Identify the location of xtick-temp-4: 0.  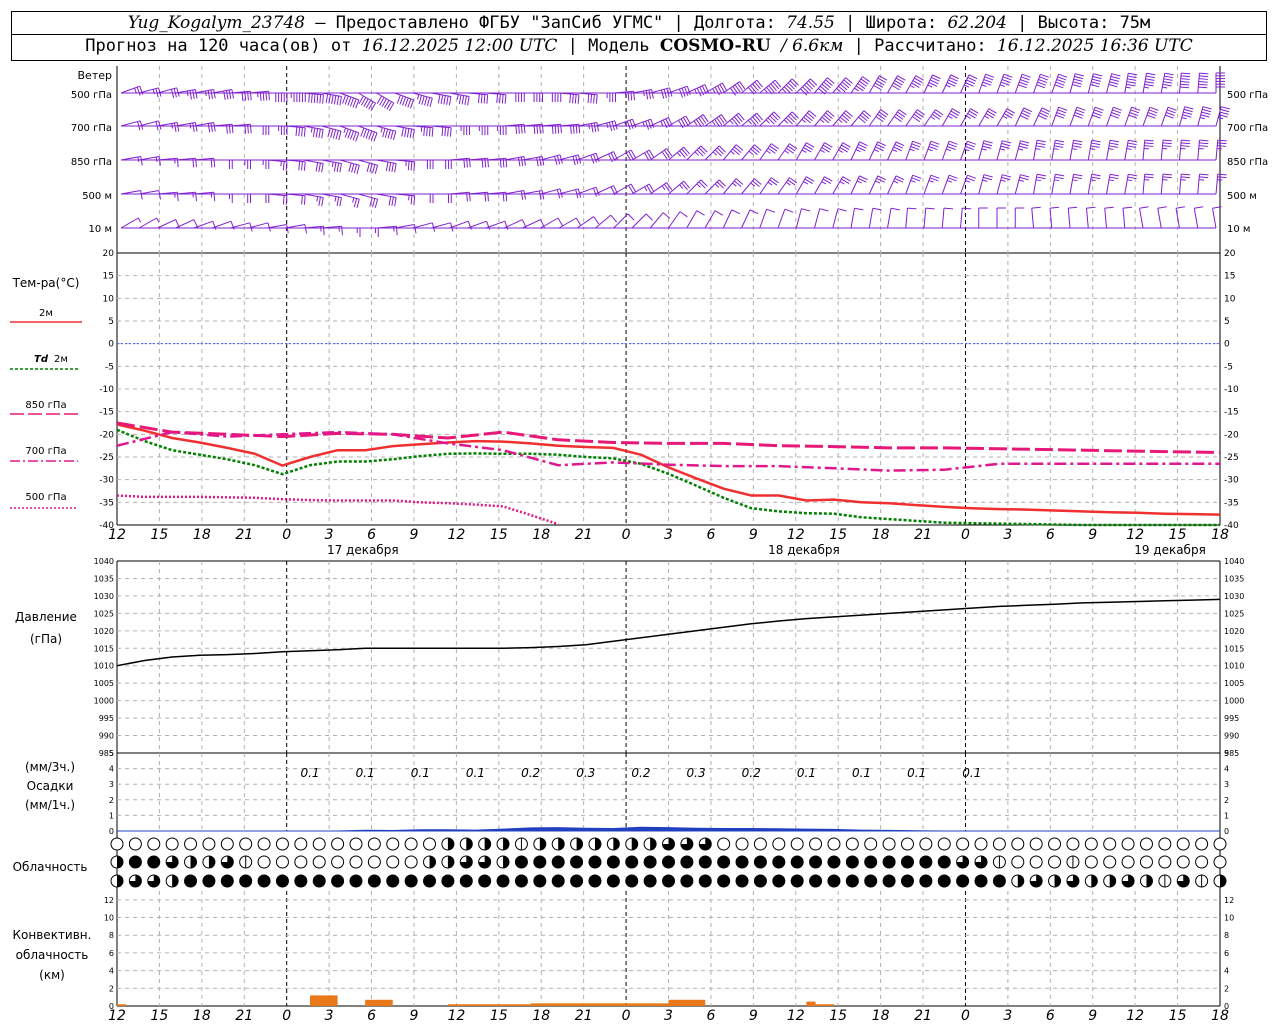
(286, 535).